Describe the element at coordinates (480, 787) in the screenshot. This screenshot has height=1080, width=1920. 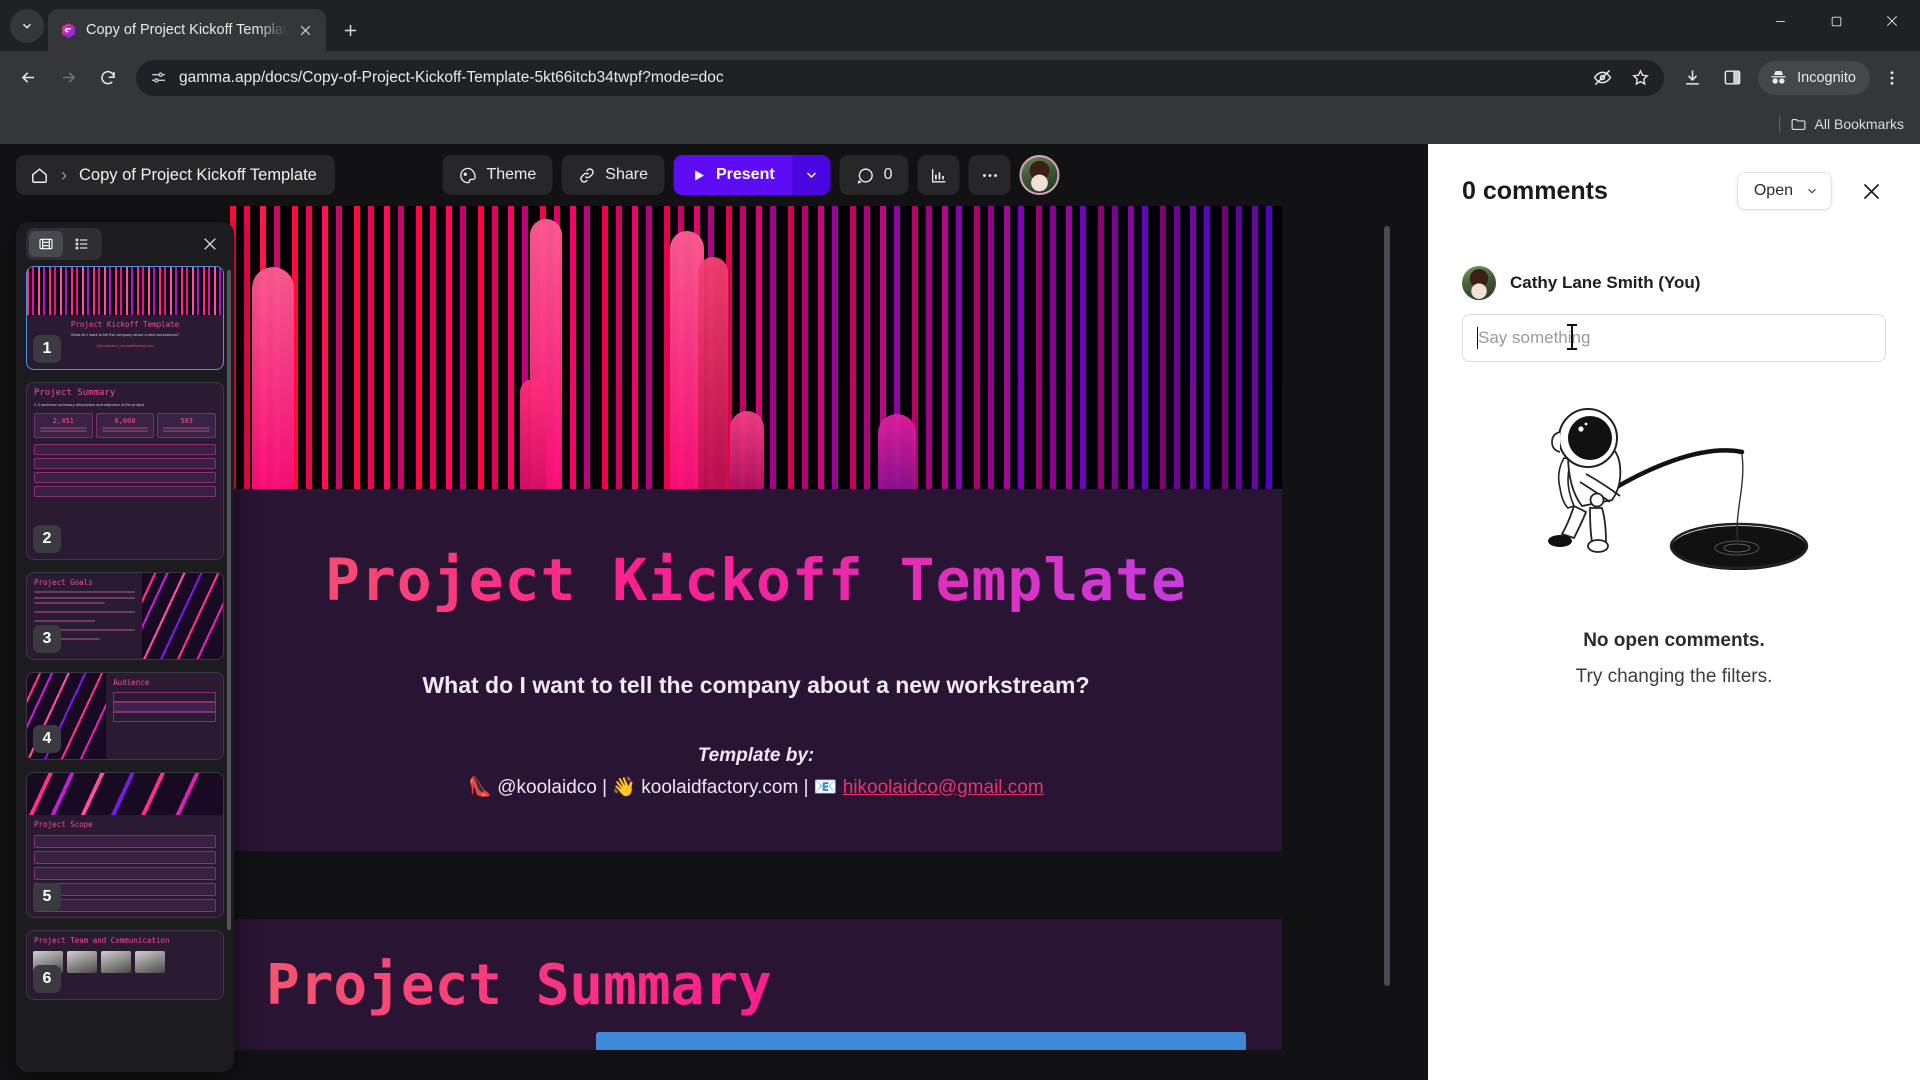
I see `handle-emoji: 👠` at that location.